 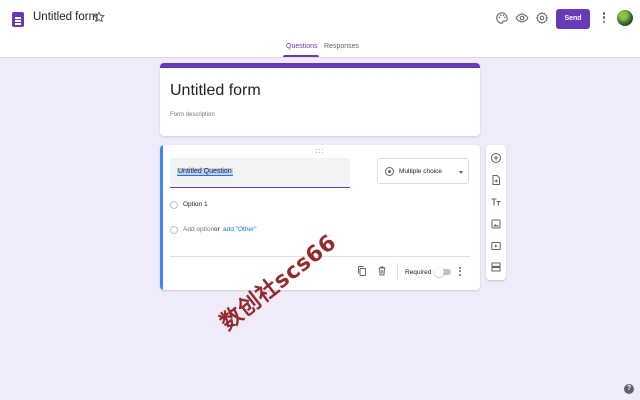 I want to click on form-title-input: Untitled form, so click(x=65, y=17).